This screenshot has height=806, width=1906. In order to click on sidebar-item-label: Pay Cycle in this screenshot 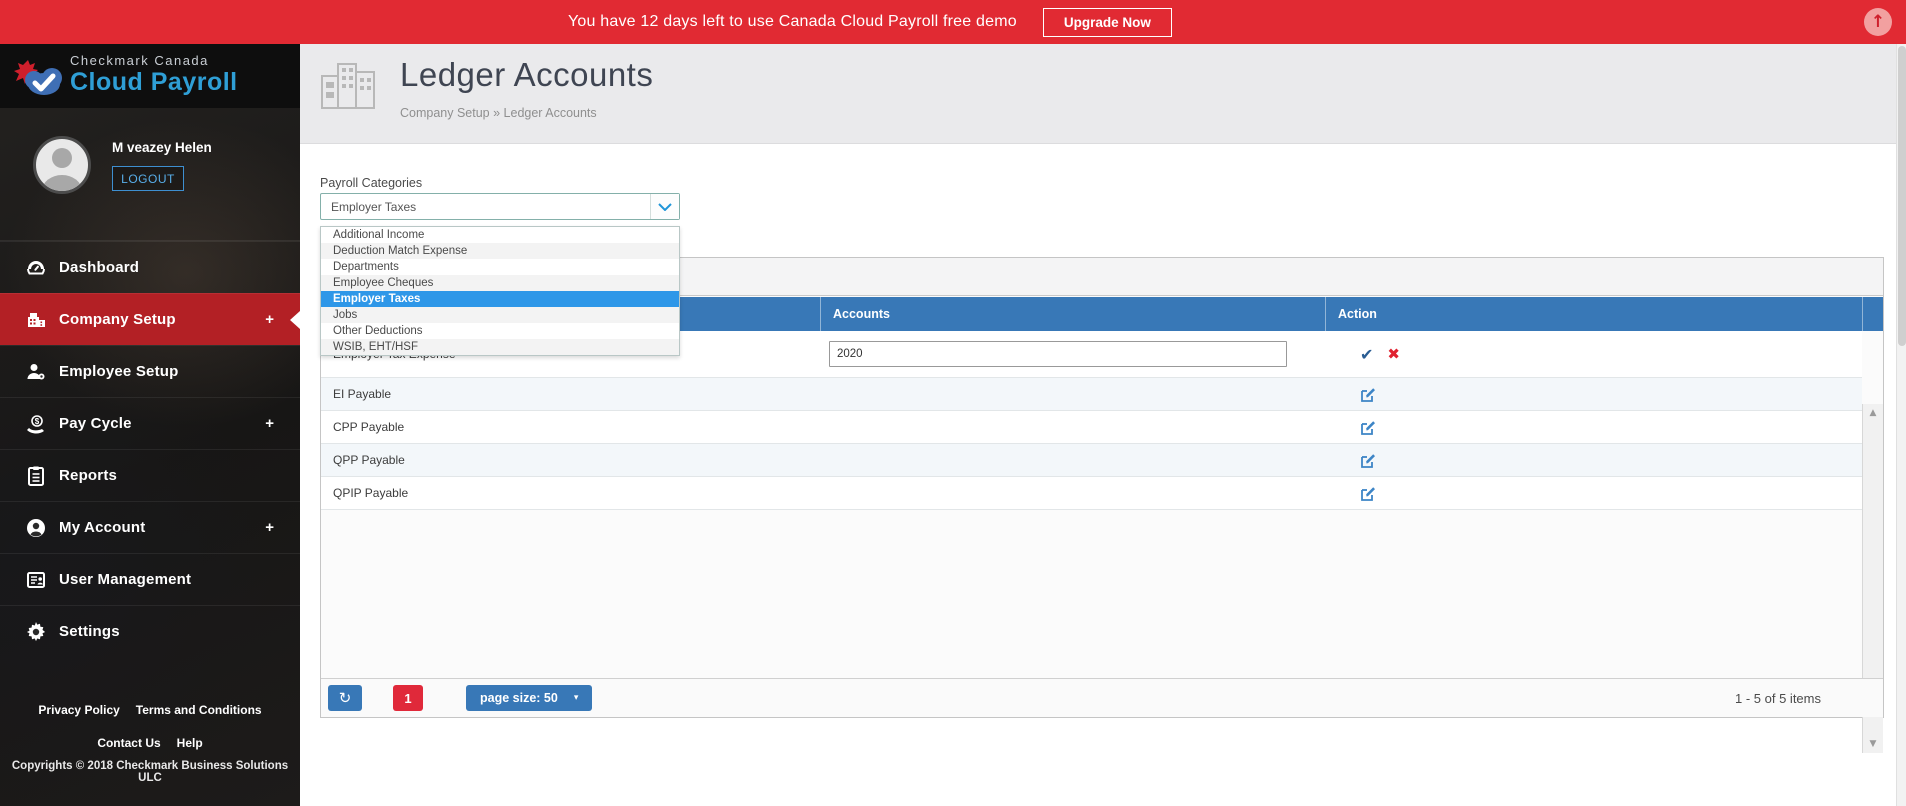, I will do `click(95, 423)`.